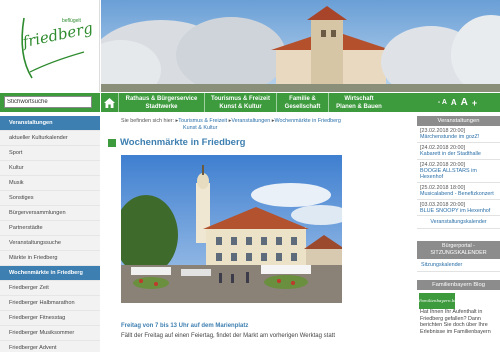  Describe the element at coordinates (302, 99) in the screenshot. I see `nav-item-familie-line1: Familie &` at that location.